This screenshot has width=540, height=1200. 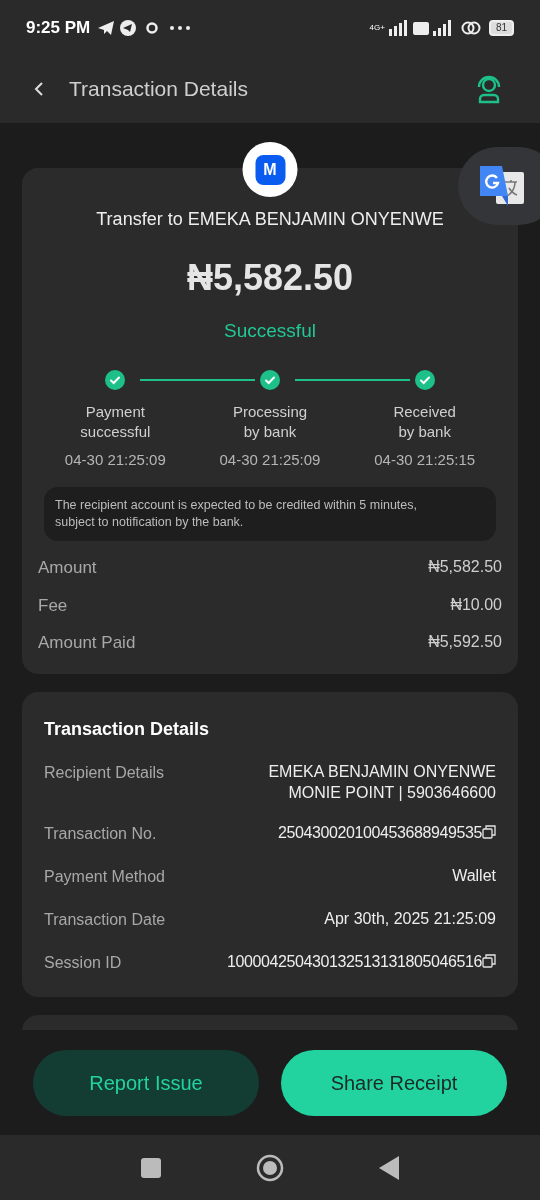 I want to click on ring-icon, so click(x=152, y=27).